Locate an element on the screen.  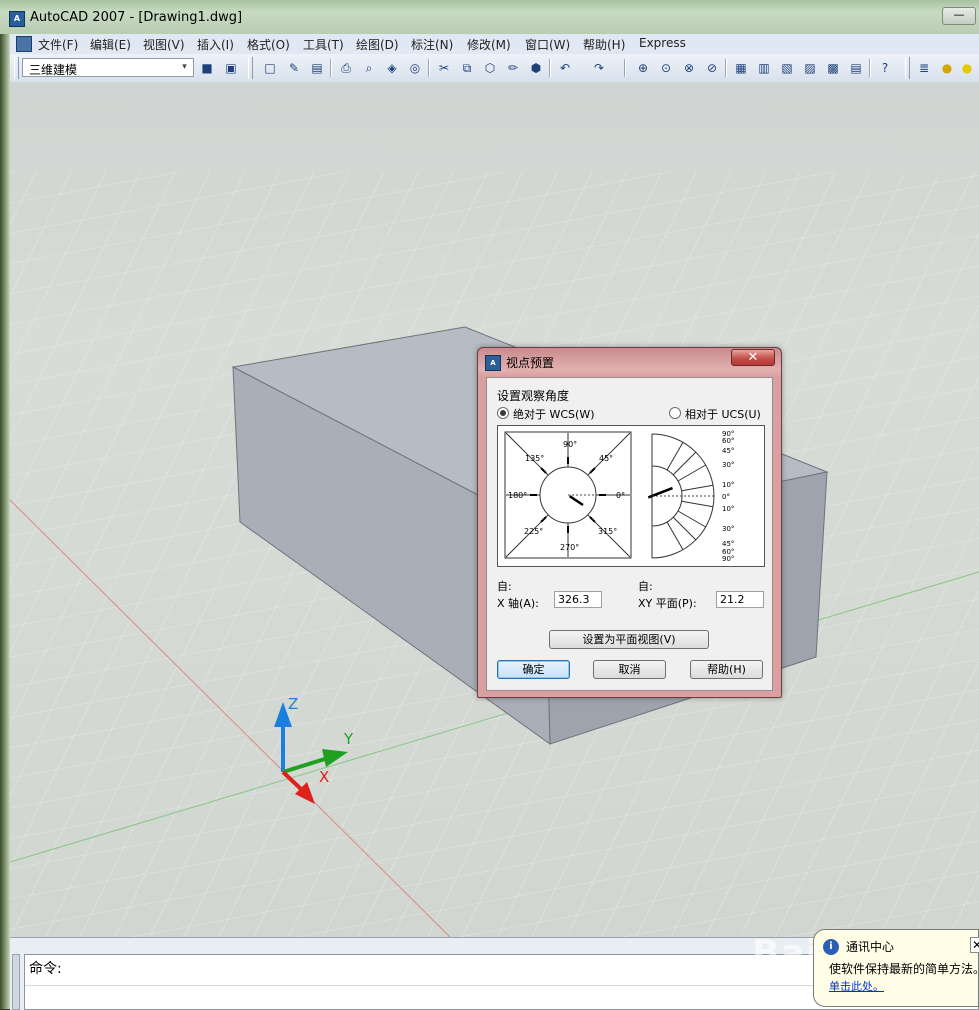
compass-label-180: 180° is located at coordinates (517, 495).